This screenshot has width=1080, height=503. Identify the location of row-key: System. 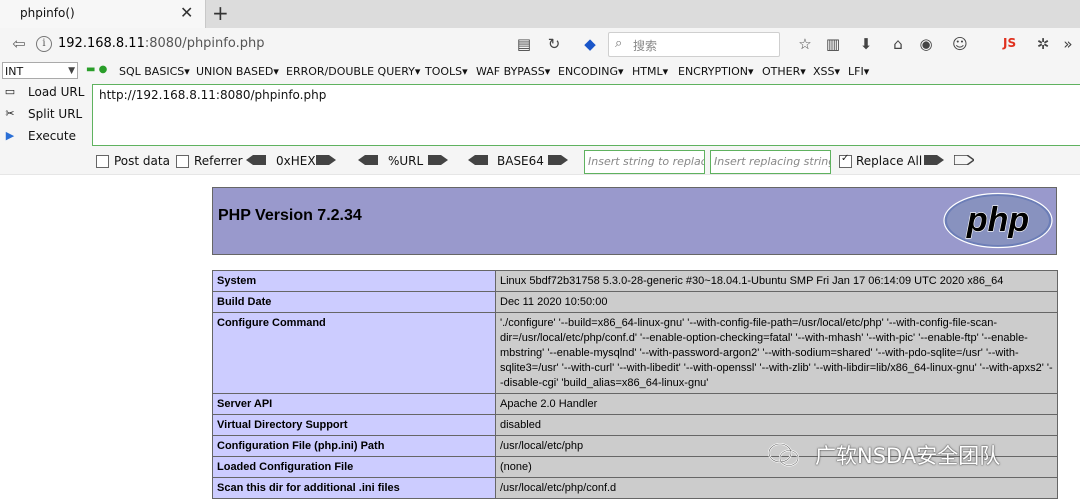
(354, 281).